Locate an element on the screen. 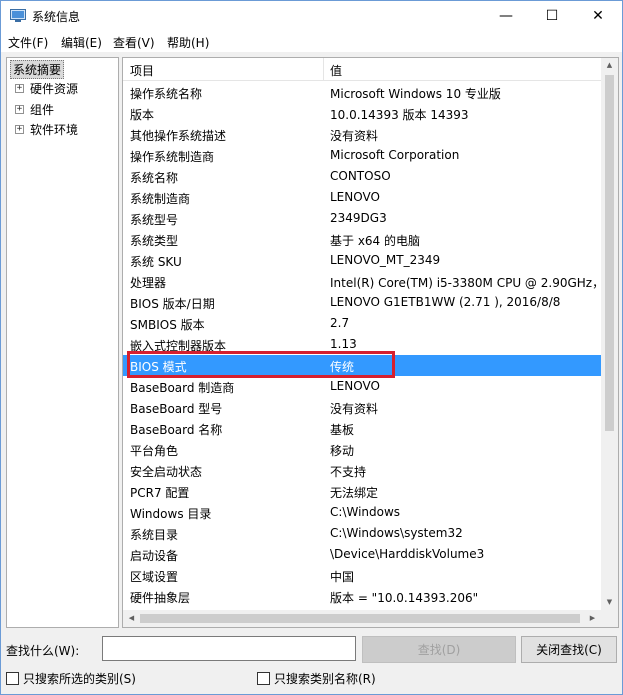 The width and height of the screenshot is (623, 695). category-tree: 系统摘要 + 硬件资源 + 组件 + 软件环境 is located at coordinates (62, 342).